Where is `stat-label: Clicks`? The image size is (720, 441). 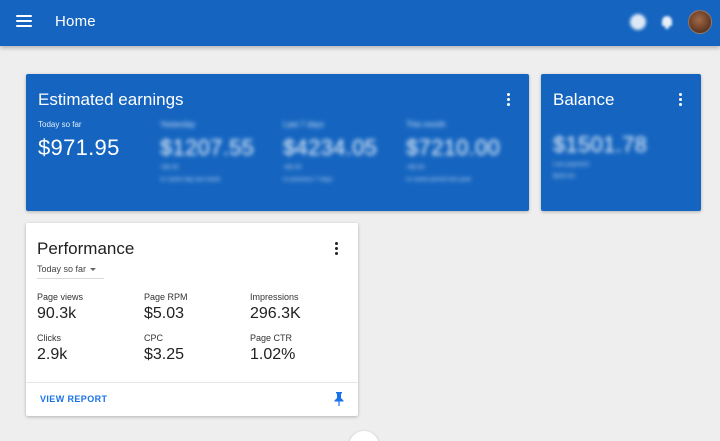
stat-label: Clicks is located at coordinates (49, 338).